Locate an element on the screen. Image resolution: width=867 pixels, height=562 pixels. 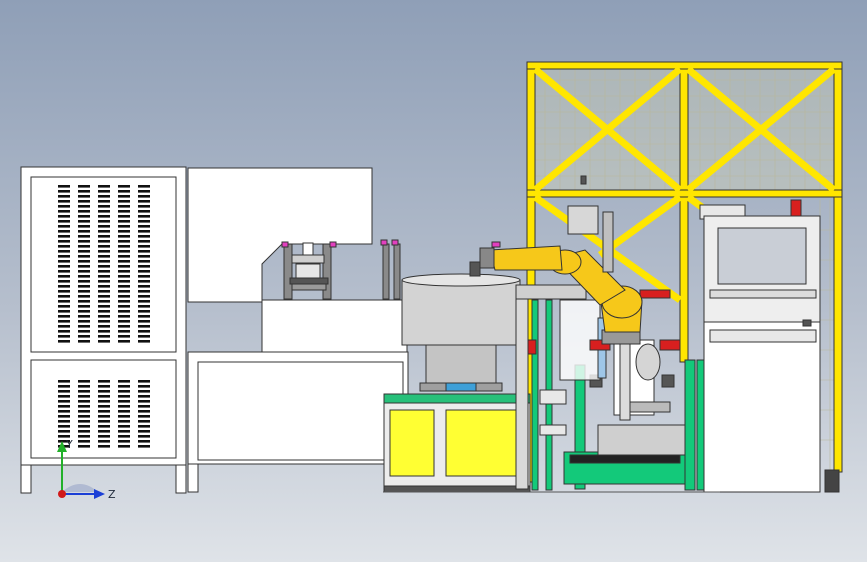
axis-triad: Y Z is located at coordinates (86, 469).